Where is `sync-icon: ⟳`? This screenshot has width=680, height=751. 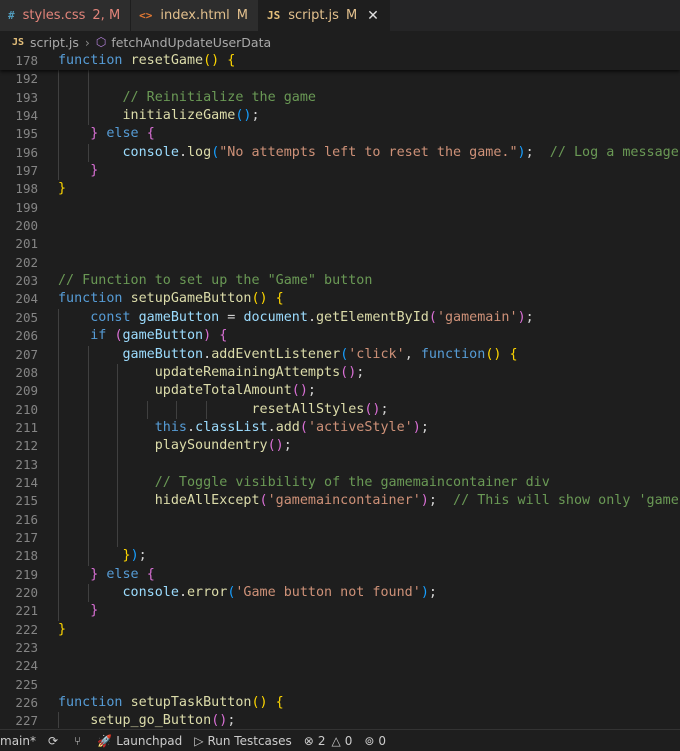
sync-icon: ⟳ is located at coordinates (53, 740).